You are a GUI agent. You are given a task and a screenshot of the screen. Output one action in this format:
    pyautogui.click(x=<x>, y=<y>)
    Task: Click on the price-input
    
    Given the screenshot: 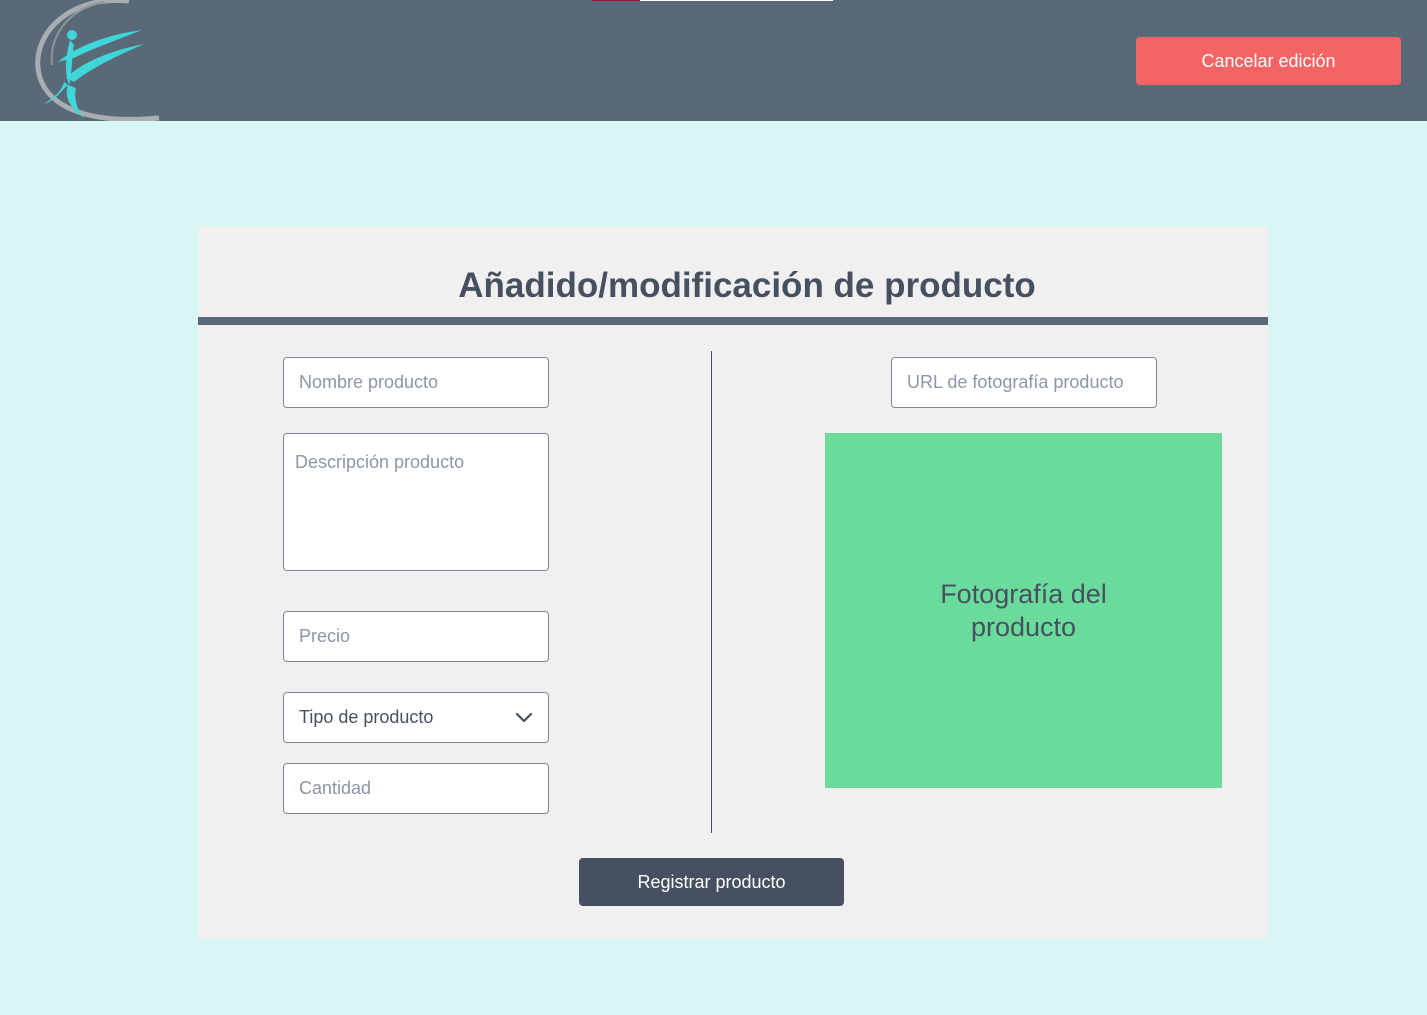 What is the action you would take?
    pyautogui.click(x=416, y=636)
    